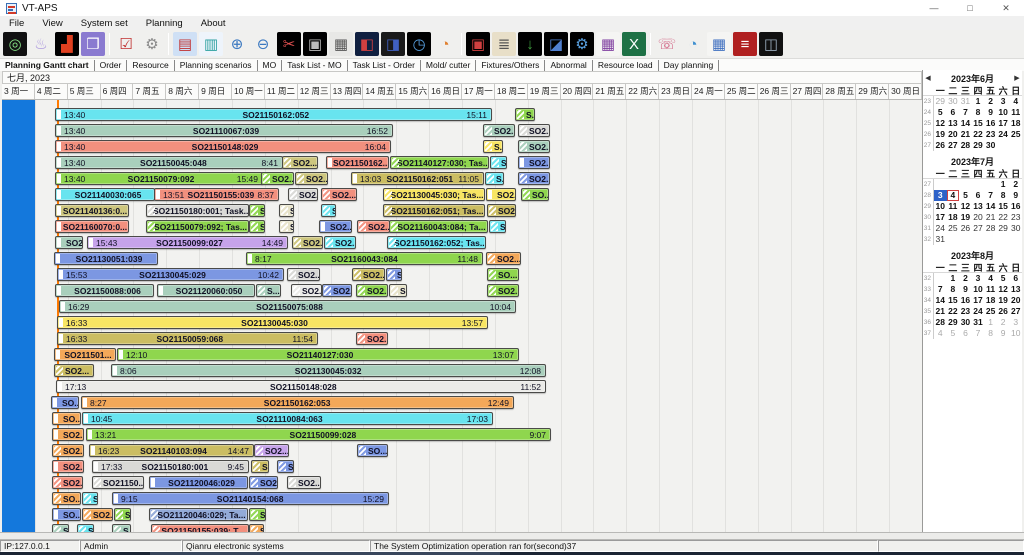 The height and width of the screenshot is (555, 1024). Describe the element at coordinates (626, 65) in the screenshot. I see `tab-resource-load: Resource load` at that location.